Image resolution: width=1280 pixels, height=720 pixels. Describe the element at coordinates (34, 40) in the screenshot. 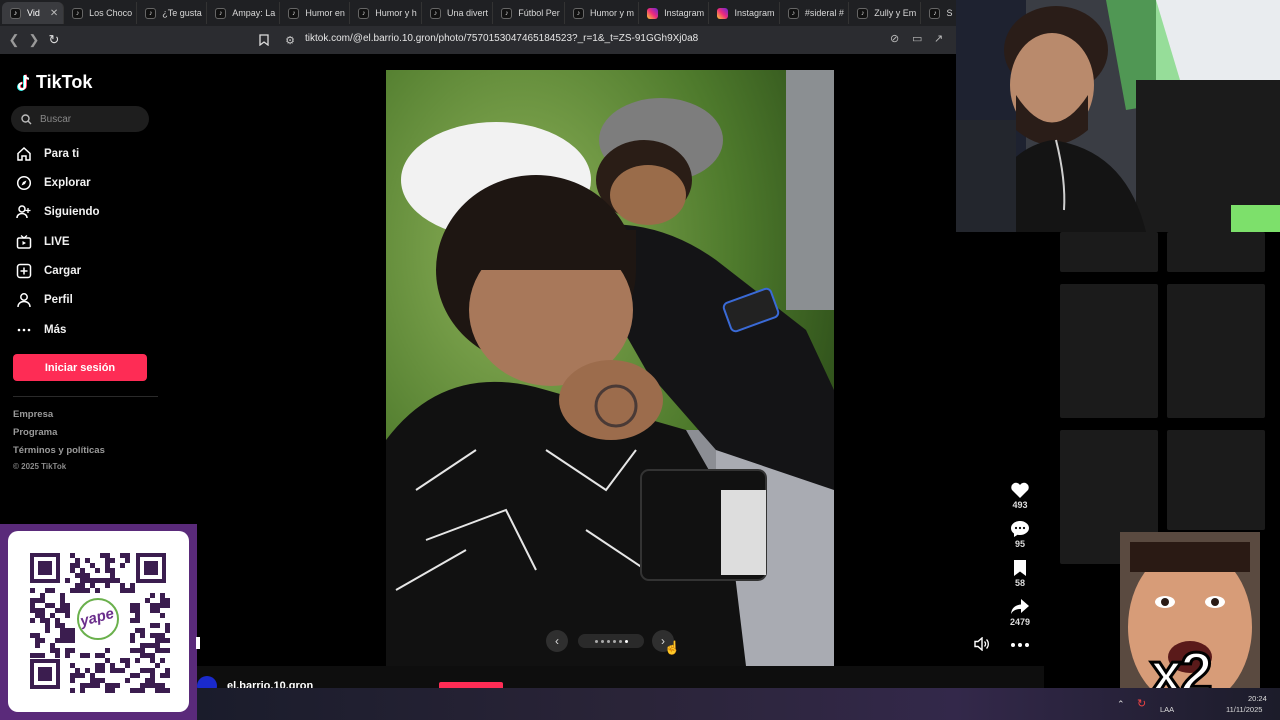

I see `forward-button: ❯` at that location.